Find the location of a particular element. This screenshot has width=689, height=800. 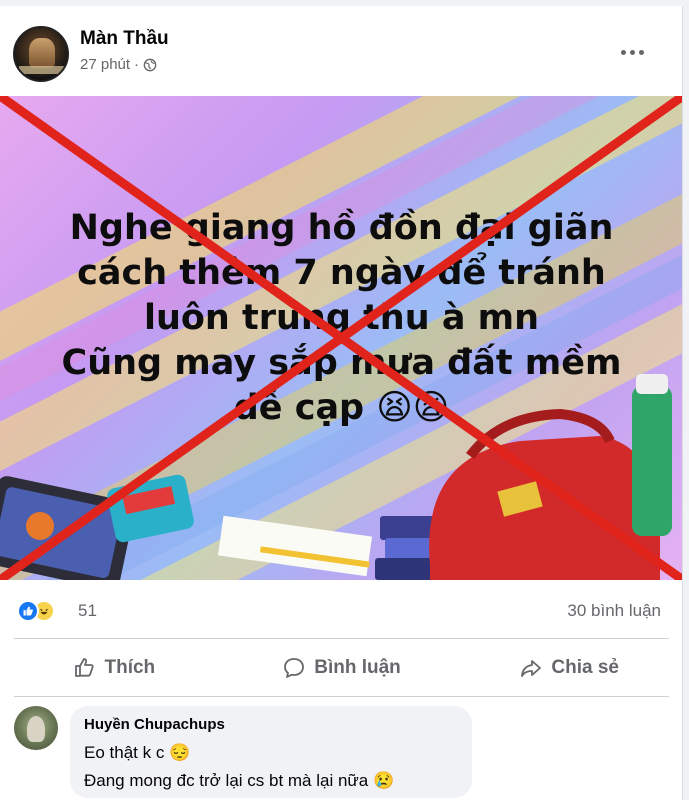

share-icon is located at coordinates (531, 668).